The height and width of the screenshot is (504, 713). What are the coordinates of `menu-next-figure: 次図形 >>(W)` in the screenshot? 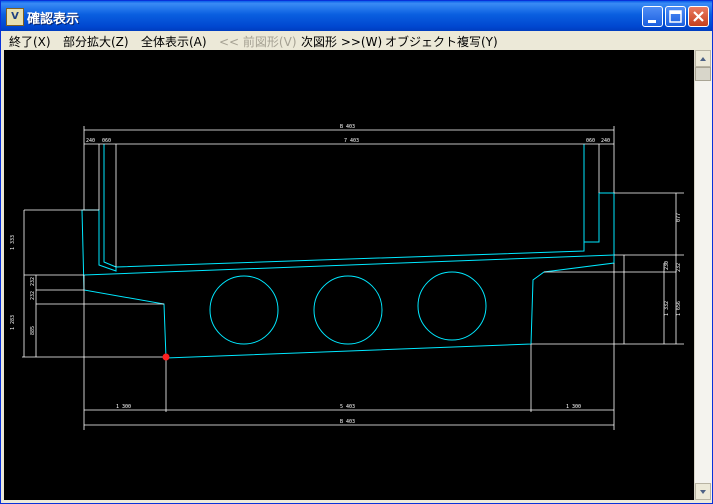 It's located at (341, 41).